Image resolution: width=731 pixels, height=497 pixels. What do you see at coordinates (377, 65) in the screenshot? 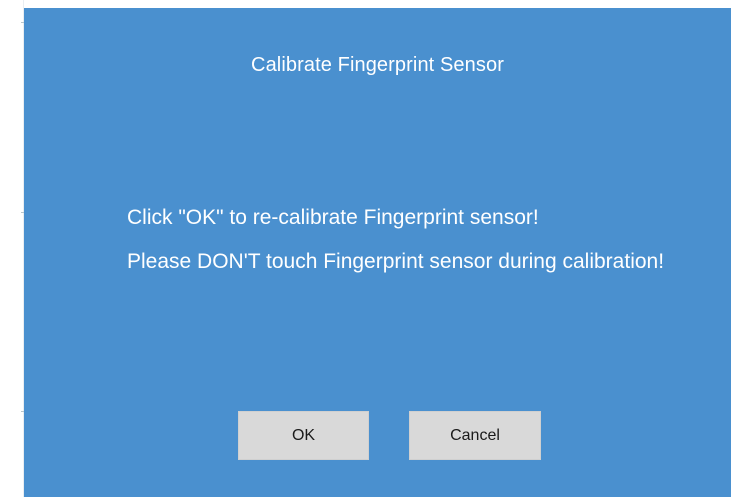
I see `dialog-title: Calibrate Fingerprint Sensor` at bounding box center [377, 65].